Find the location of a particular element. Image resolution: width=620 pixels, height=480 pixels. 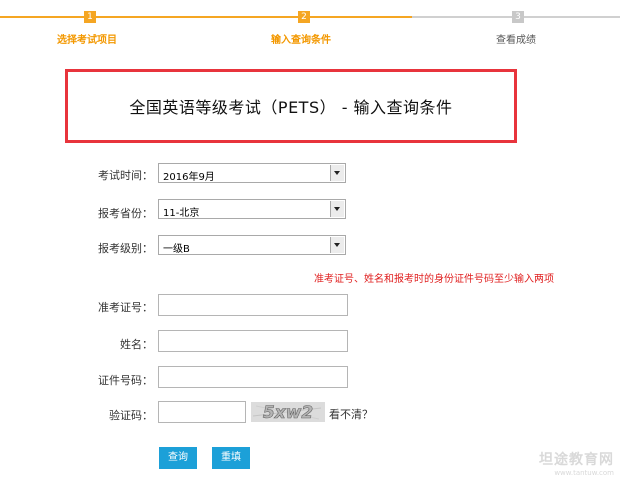

captcha-refresh-link: 看不清？ is located at coordinates (351, 414).